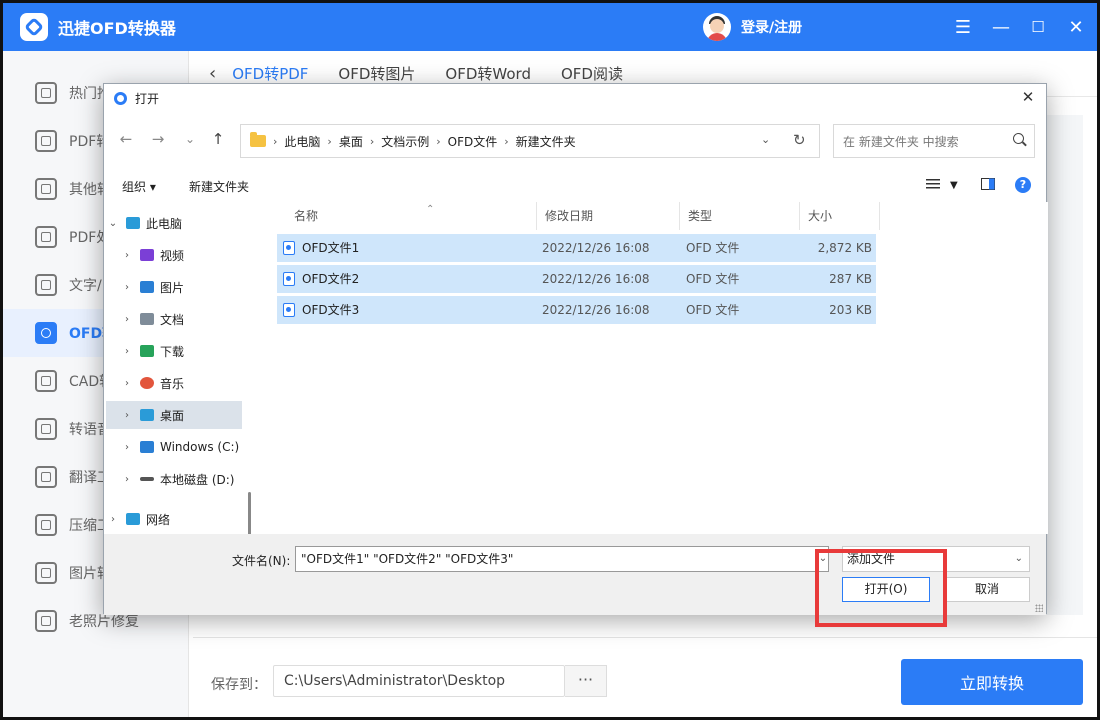  What do you see at coordinates (740, 216) in the screenshot?
I see `column-header-type: 类型` at bounding box center [740, 216].